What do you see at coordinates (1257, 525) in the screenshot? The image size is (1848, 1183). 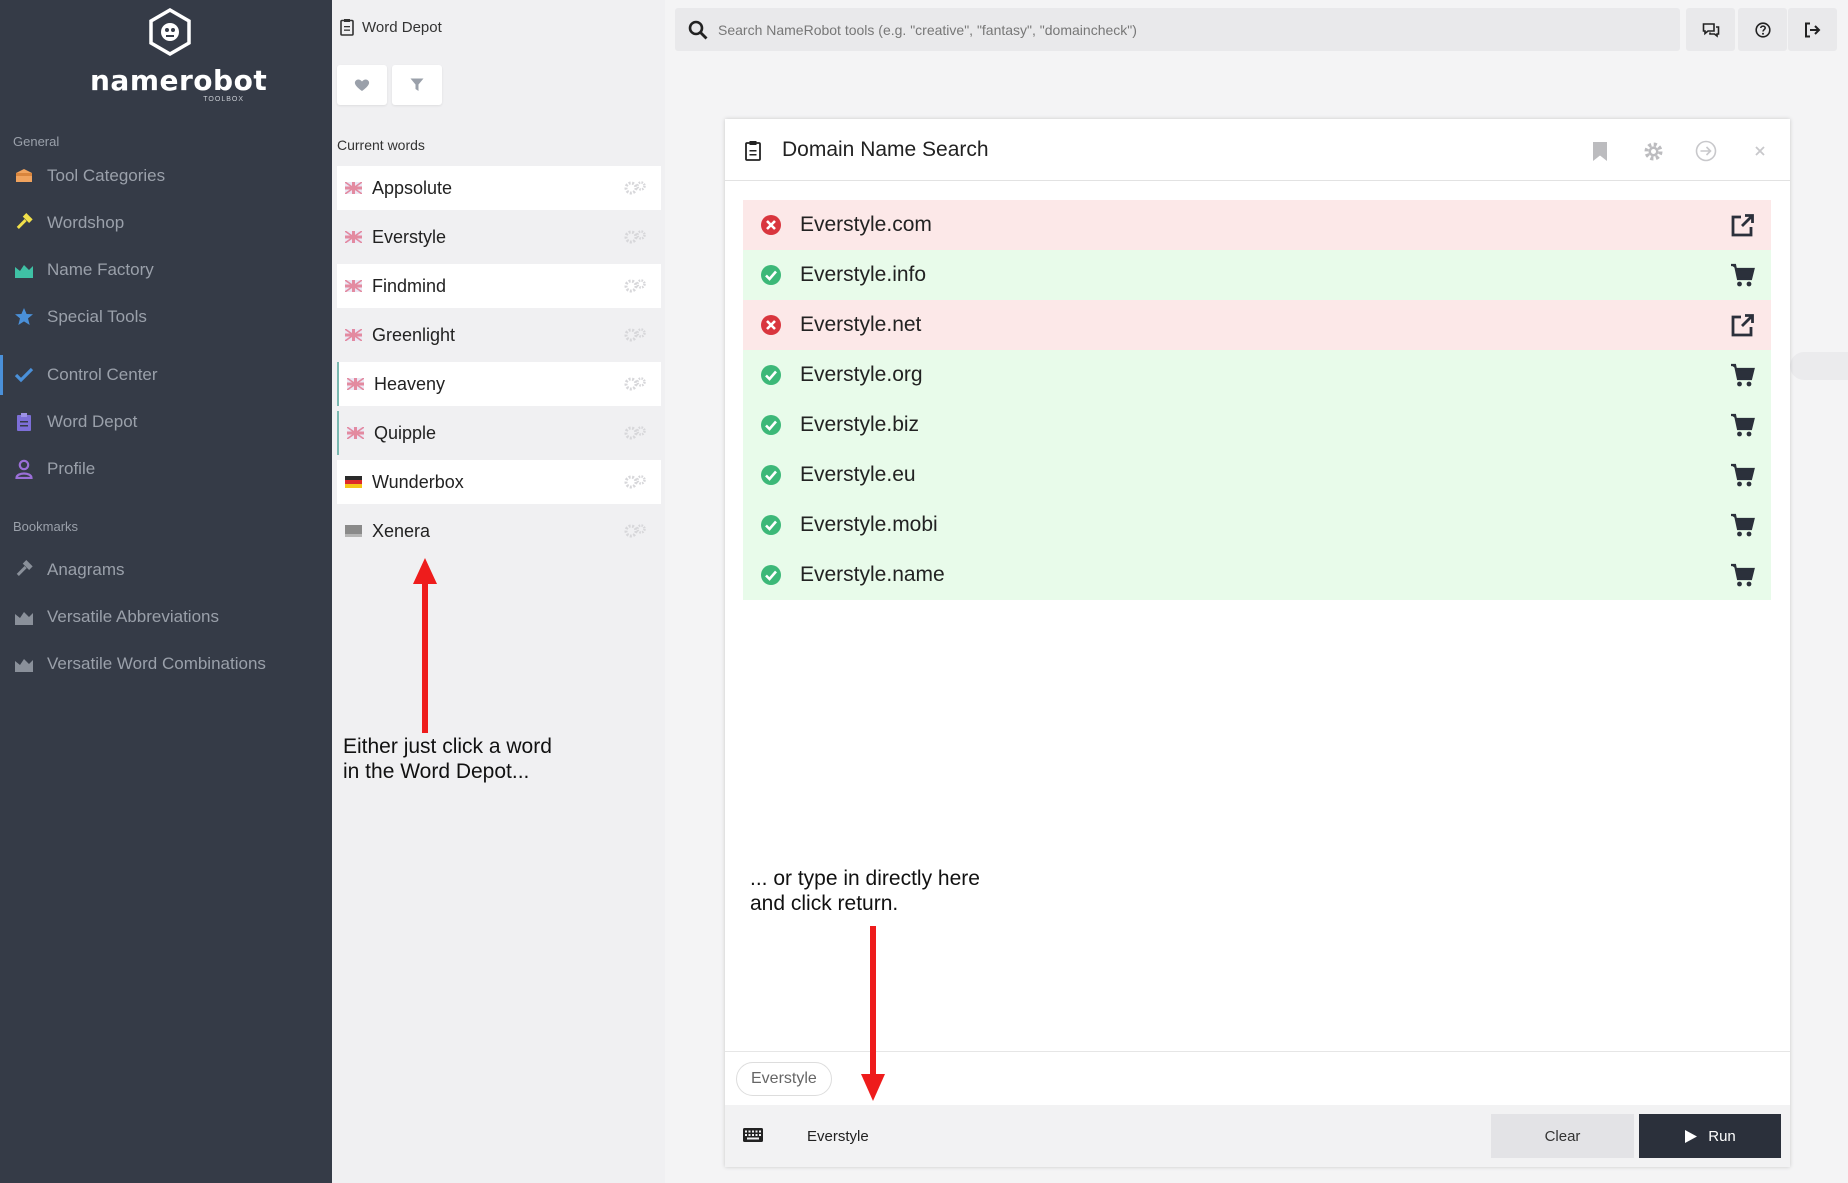 I see `domain-result-row: Everstyle.mobi` at bounding box center [1257, 525].